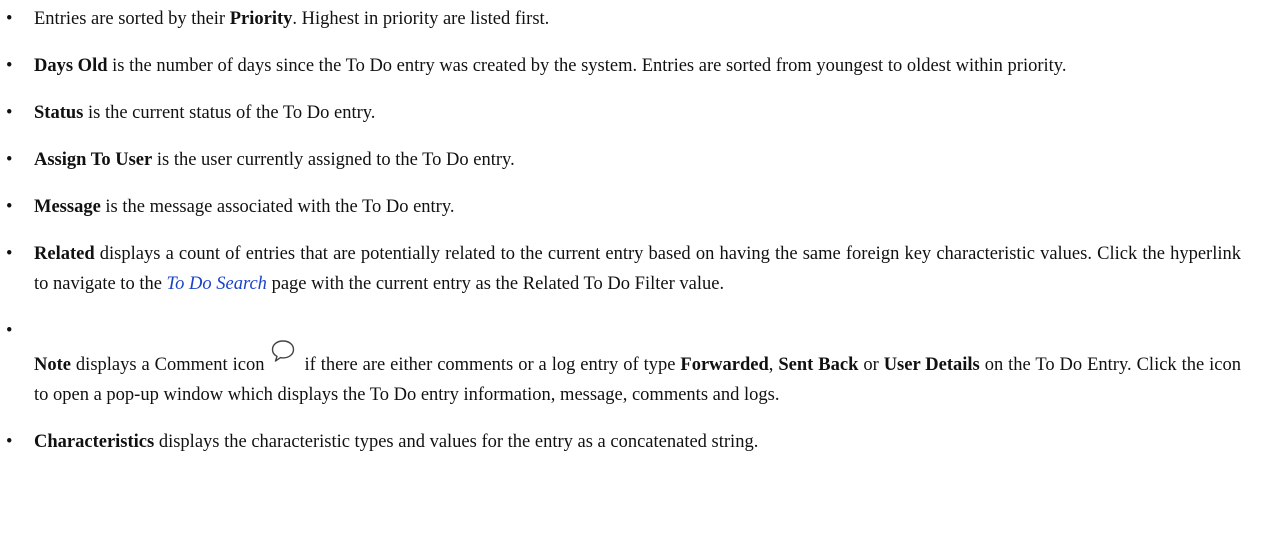  What do you see at coordinates (167, 365) in the screenshot?
I see `text-segment: displays a Comment icon` at bounding box center [167, 365].